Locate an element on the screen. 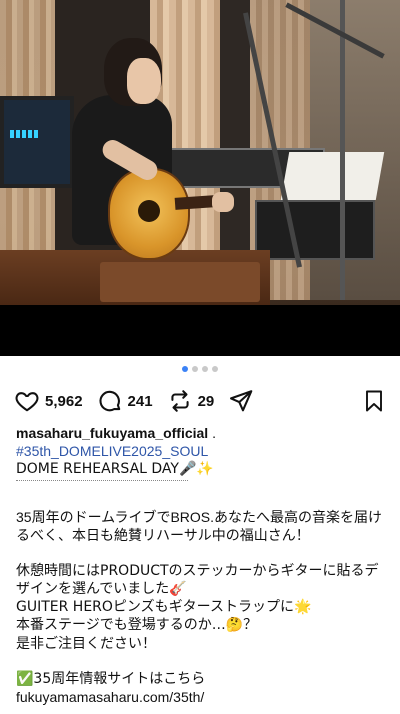 This screenshot has width=400, height=714. external-link: fukuyamamasaharu.com/35th/ is located at coordinates (202, 697).